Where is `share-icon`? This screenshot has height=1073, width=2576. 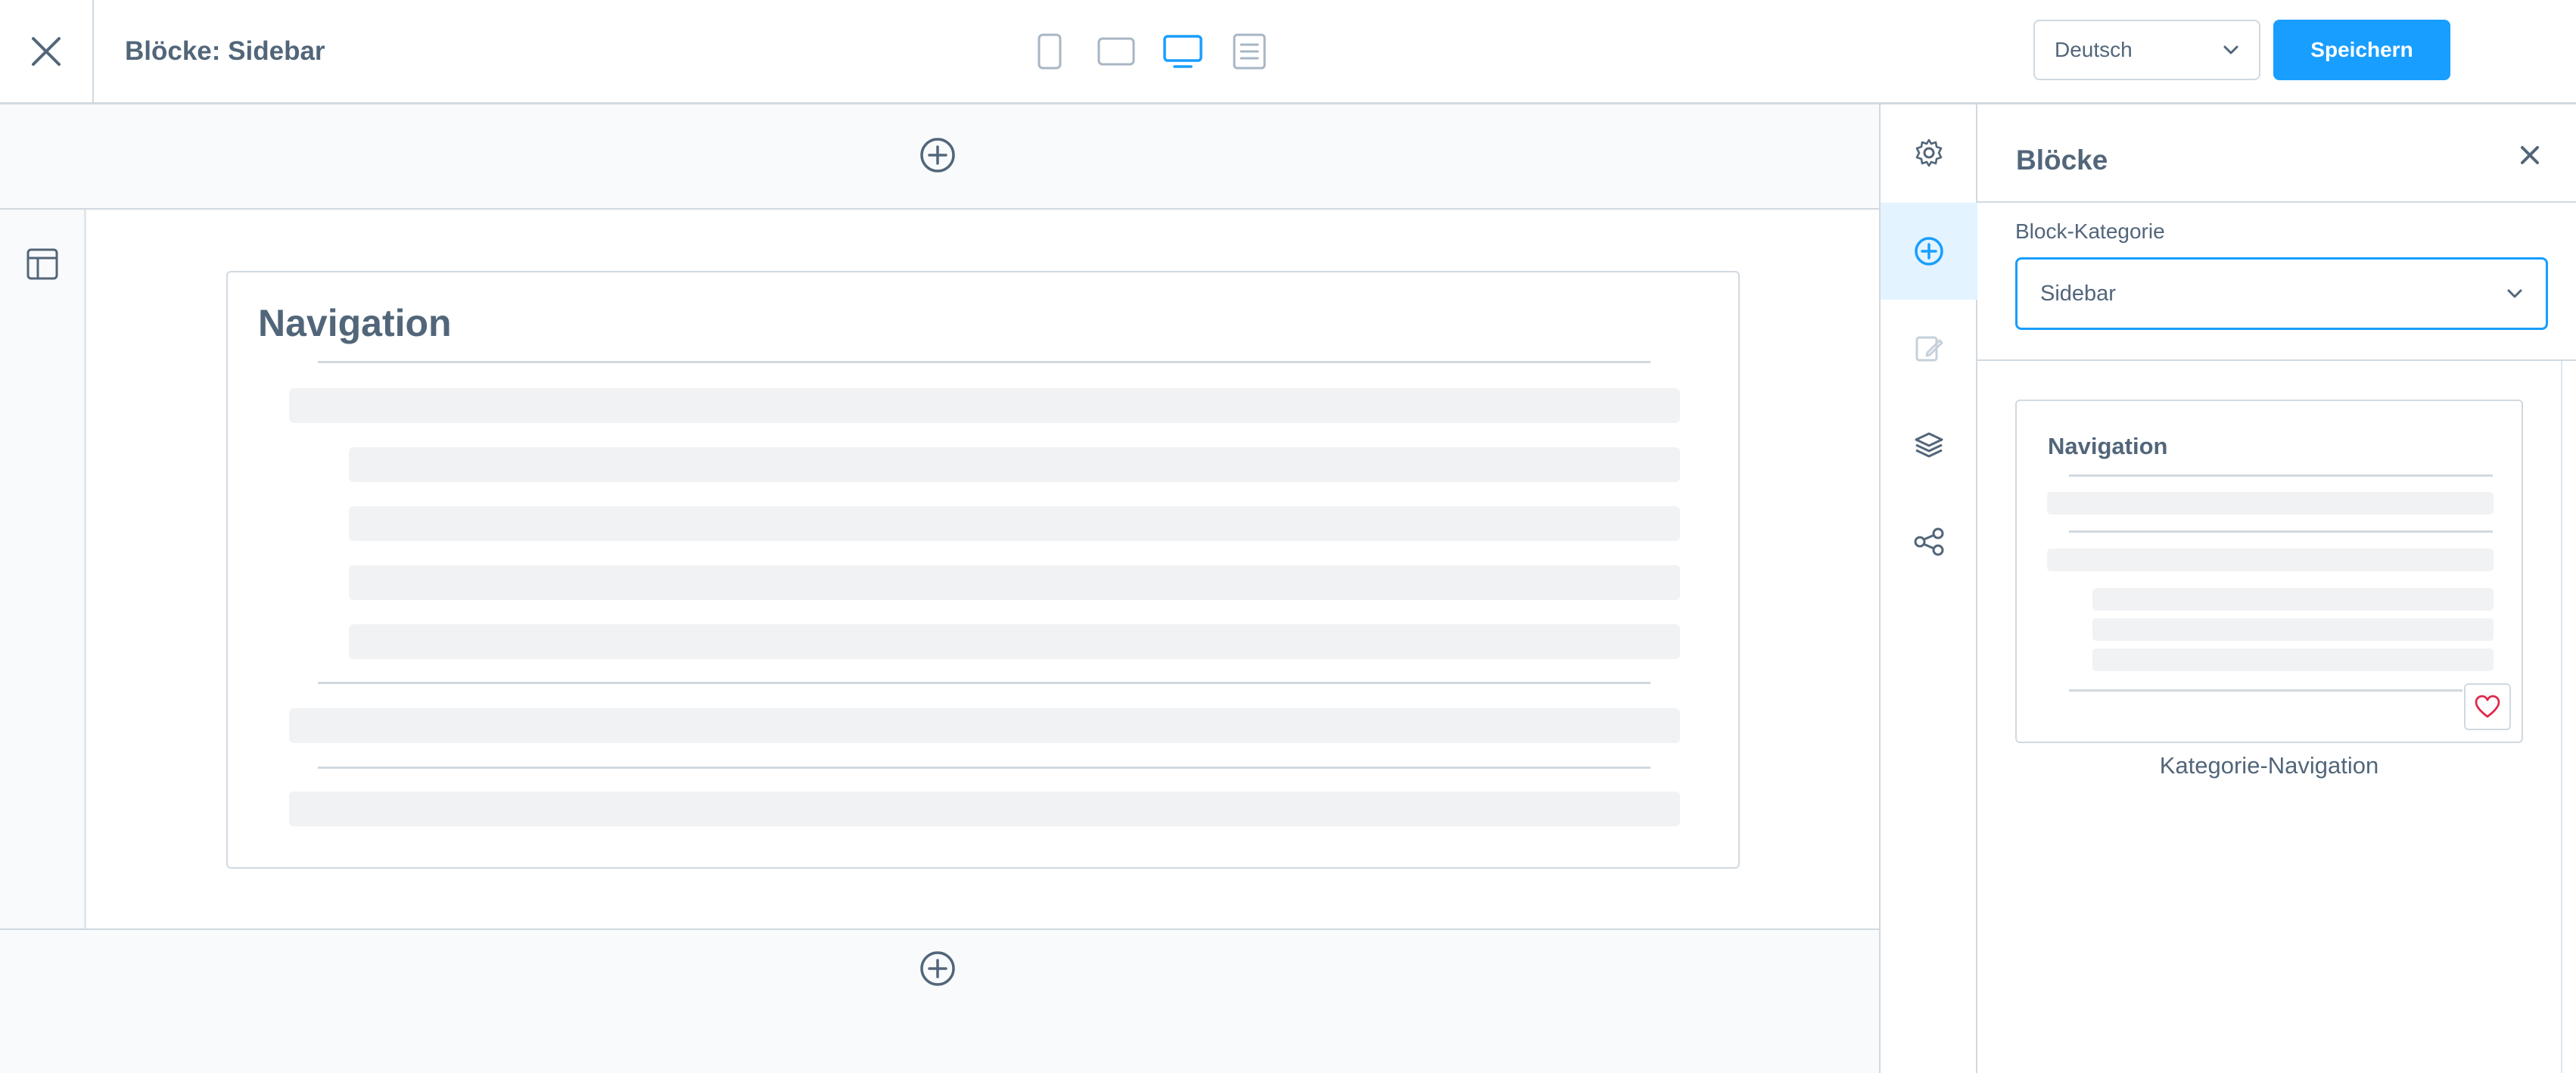 share-icon is located at coordinates (1929, 541).